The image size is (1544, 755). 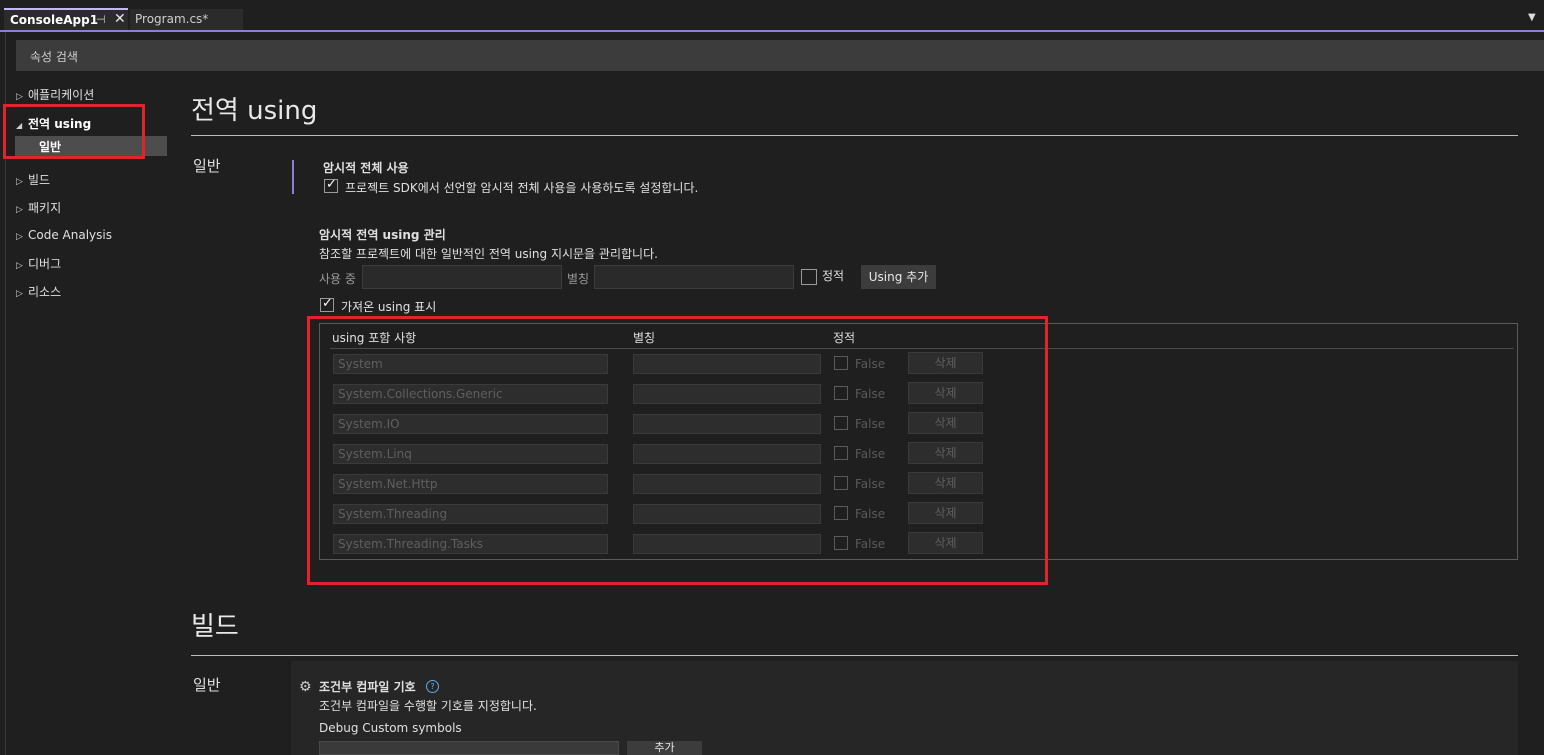 What do you see at coordinates (64, 235) in the screenshot?
I see `nav-item-code-analysis: ▷ Code Analysis` at bounding box center [64, 235].